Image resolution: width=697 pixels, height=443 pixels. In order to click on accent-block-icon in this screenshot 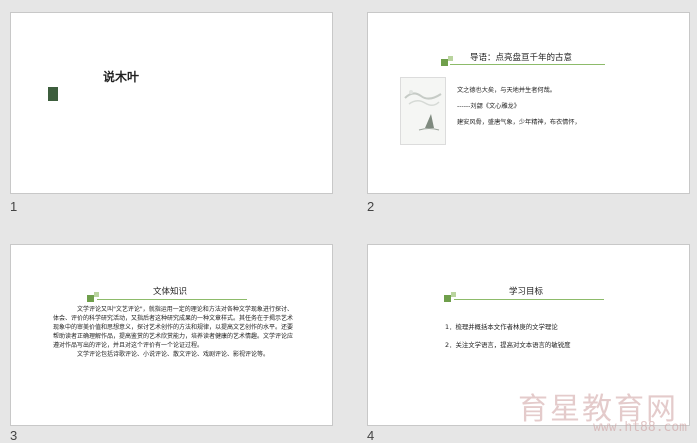, I will do `click(53, 94)`.